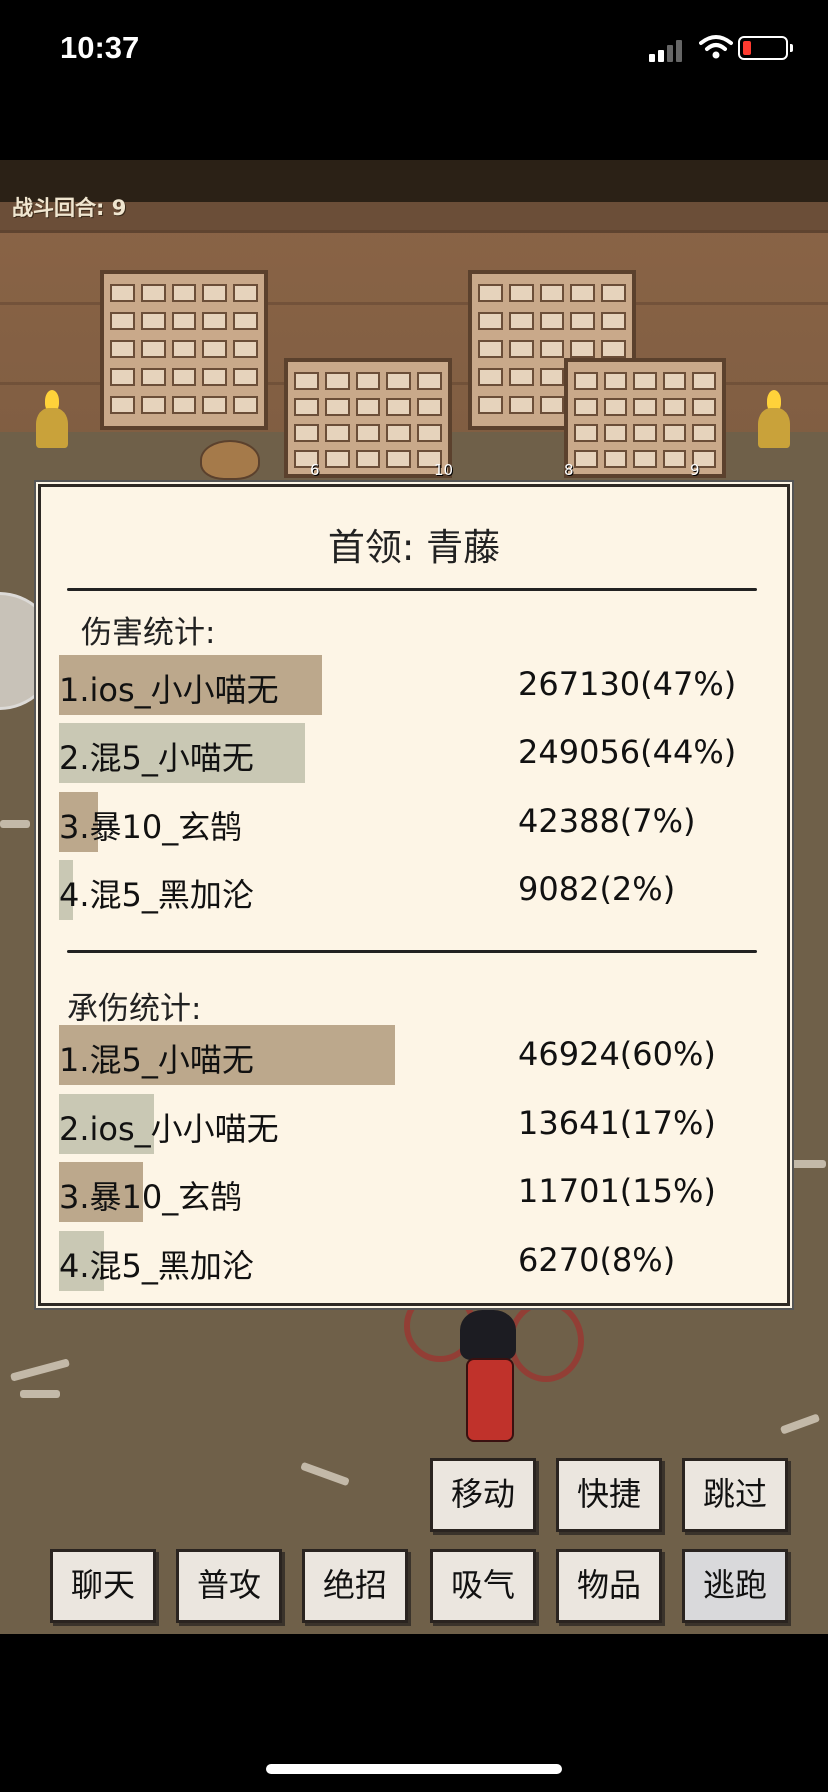  Describe the element at coordinates (409, 1055) in the screenshot. I see `damage-taken-row: 1.混5_小喵无 46924(60%)` at that location.